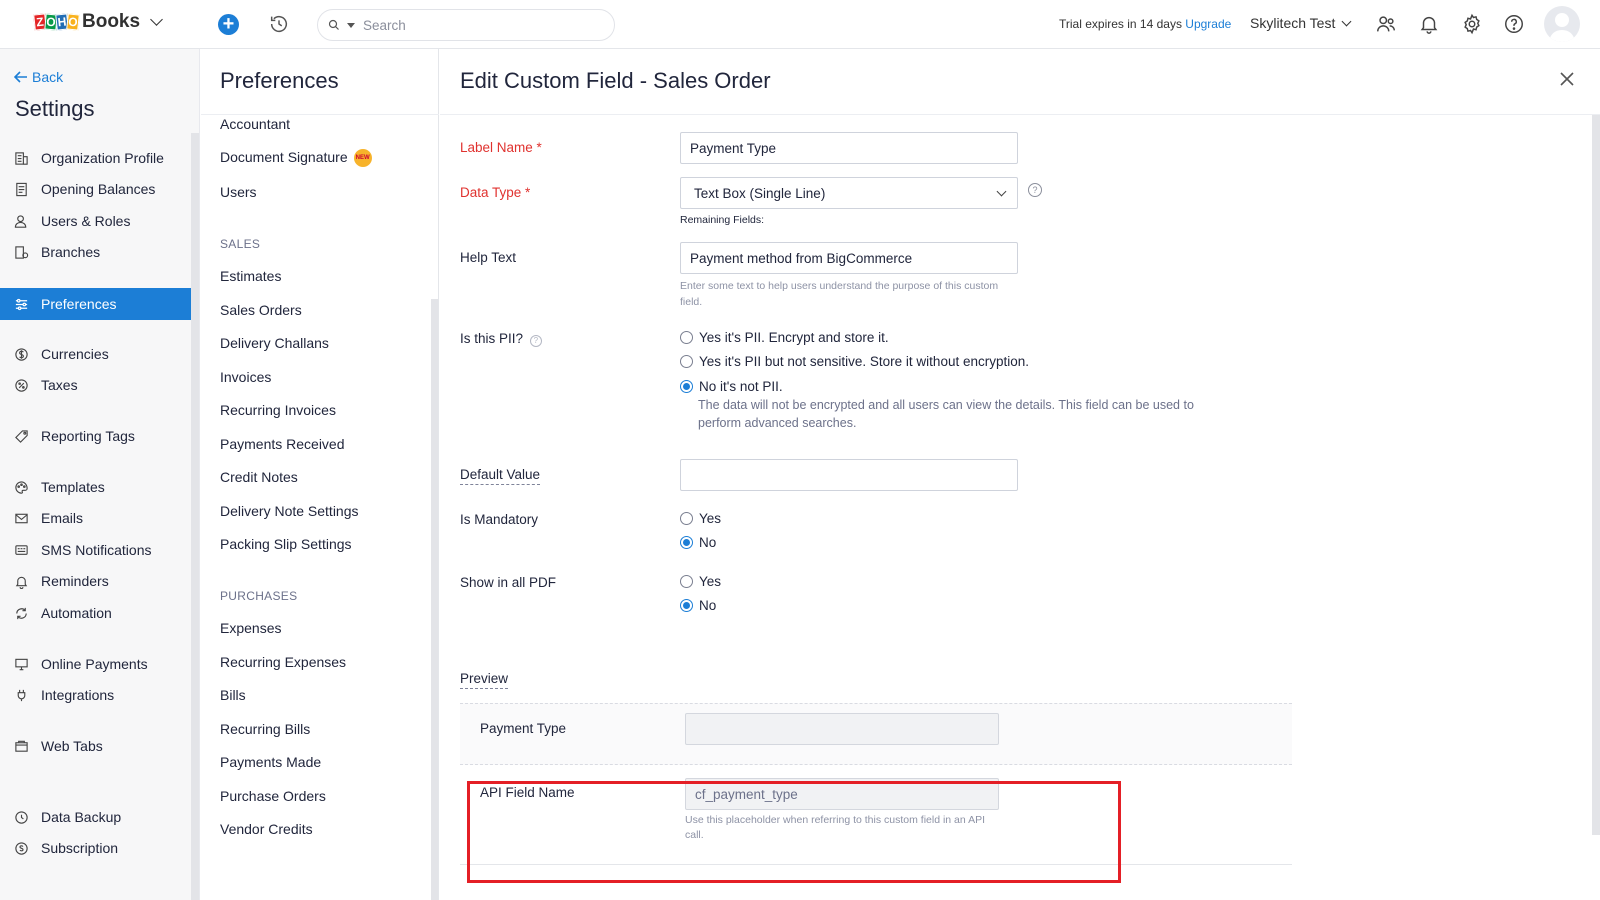 The width and height of the screenshot is (1600, 900). Describe the element at coordinates (21, 746) in the screenshot. I see `tabs-icon` at that location.